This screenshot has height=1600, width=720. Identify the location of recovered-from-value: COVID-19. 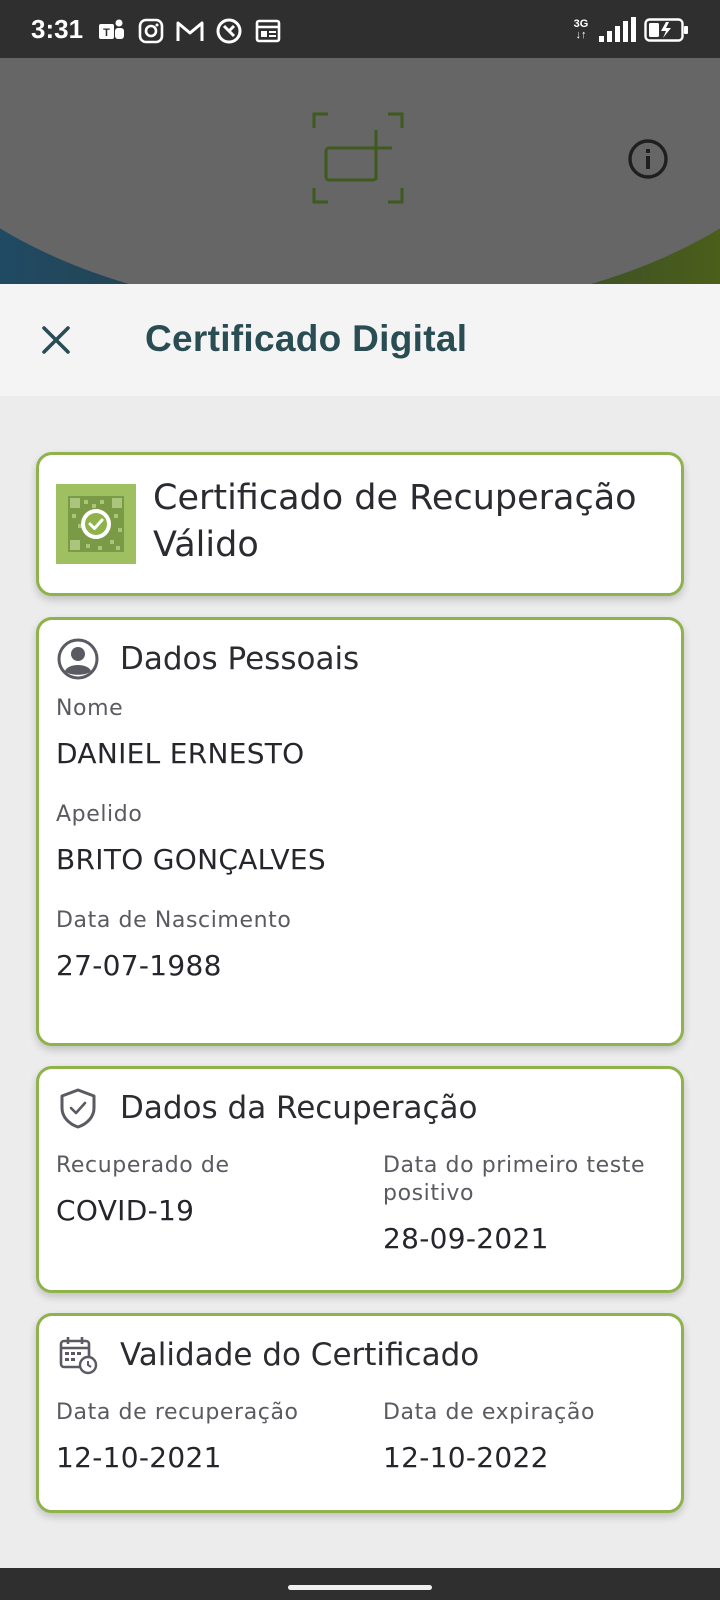
(125, 1210).